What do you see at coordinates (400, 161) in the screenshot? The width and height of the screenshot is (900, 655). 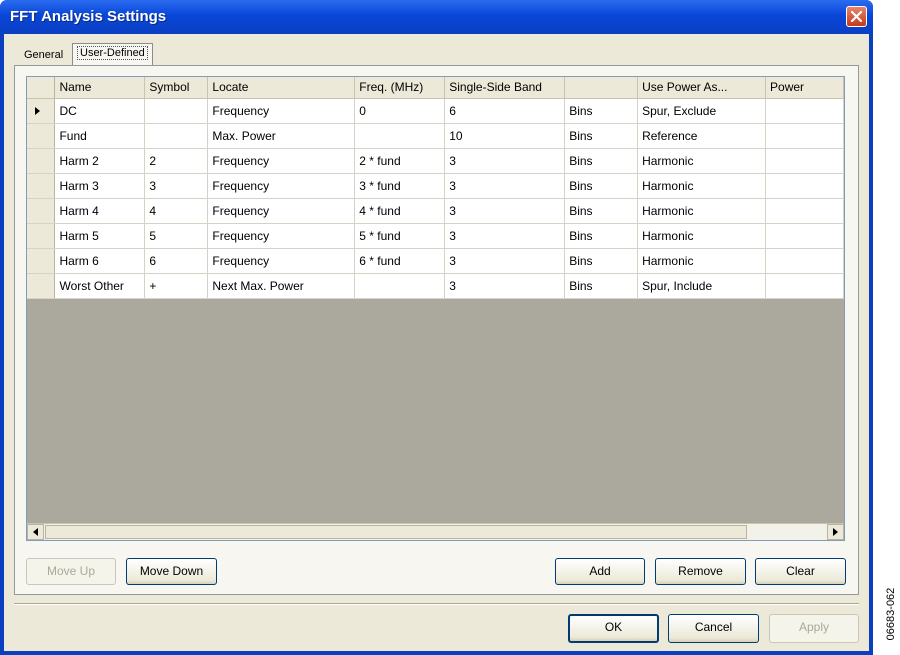 I see `table-cell: 2 * fund` at bounding box center [400, 161].